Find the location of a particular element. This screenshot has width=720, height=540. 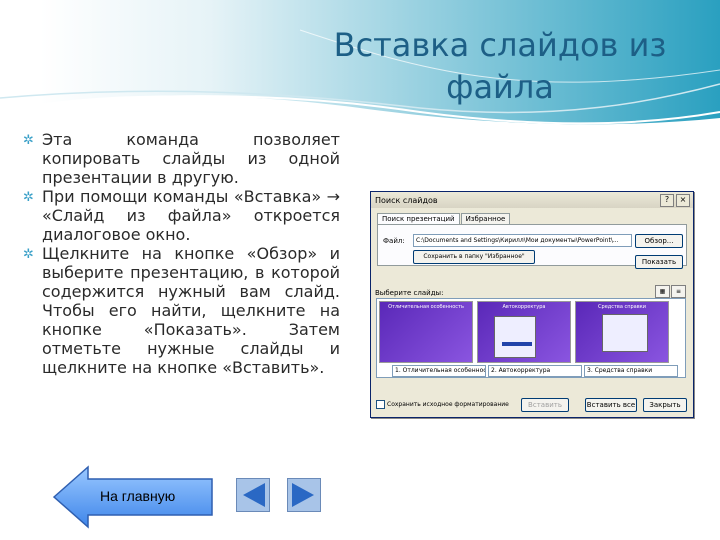

slide-thumbnail: Отличительная особенность is located at coordinates (426, 332).